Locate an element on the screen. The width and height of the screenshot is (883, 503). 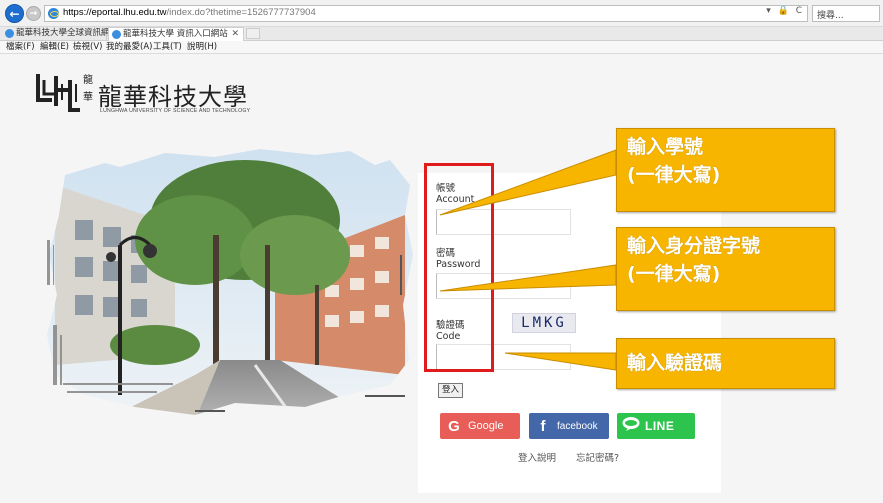
menu-edit: 編輯(E) is located at coordinates (54, 47).